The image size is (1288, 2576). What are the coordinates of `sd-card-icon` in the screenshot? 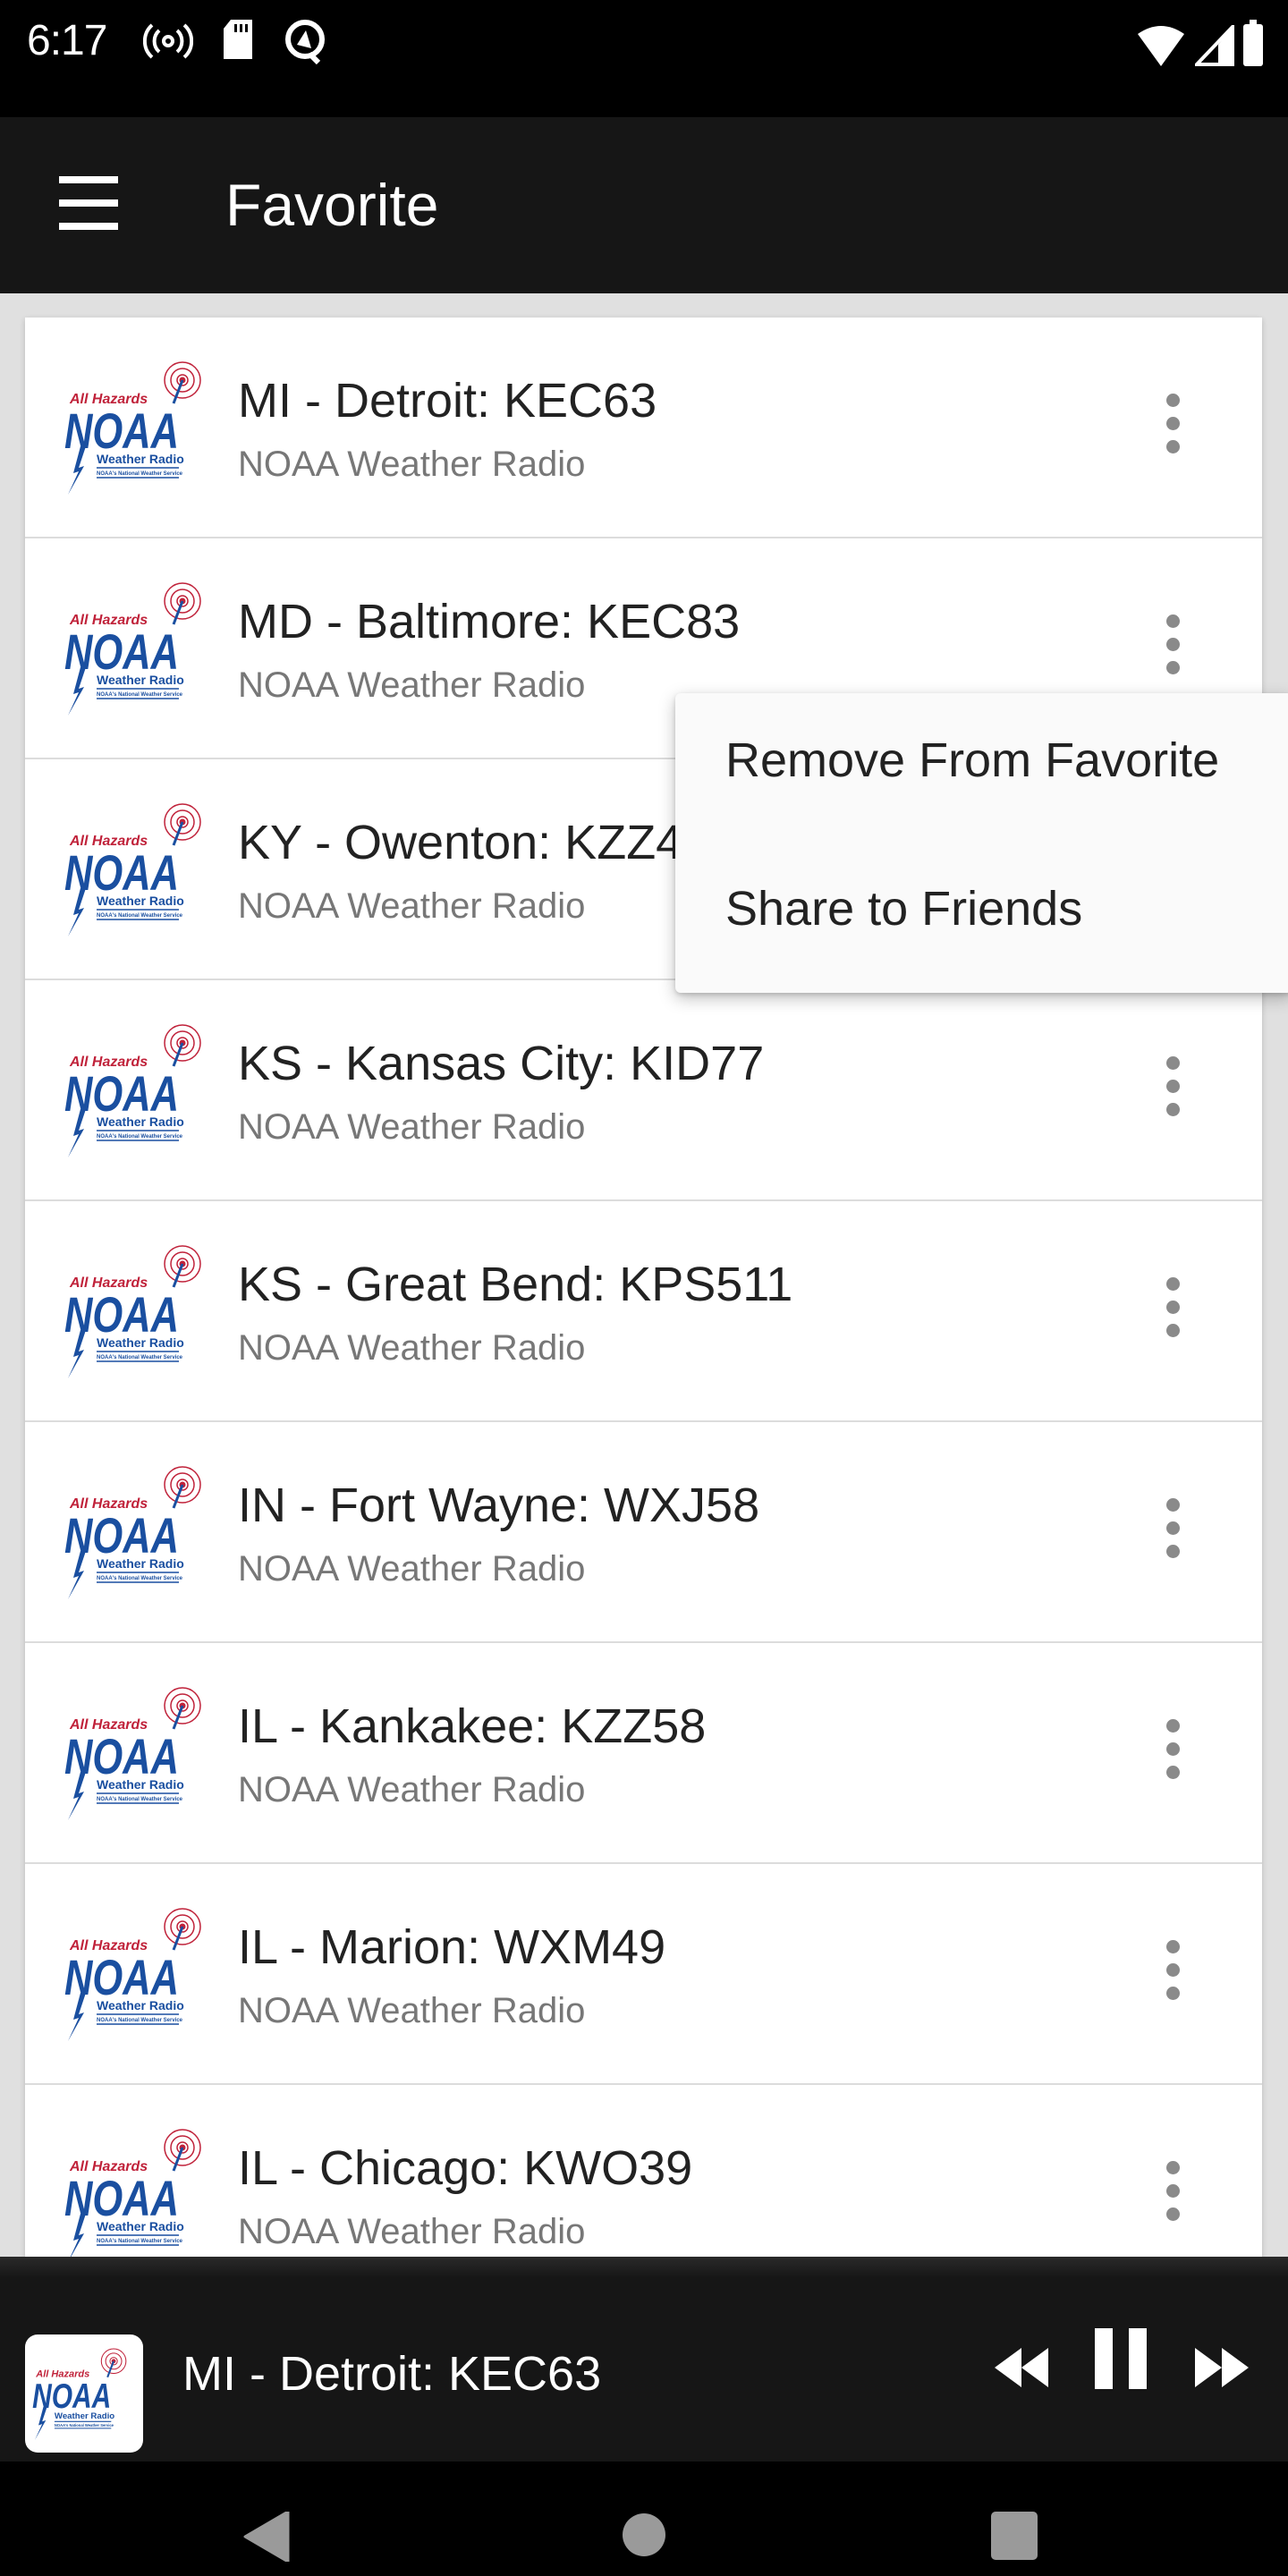 It's located at (238, 39).